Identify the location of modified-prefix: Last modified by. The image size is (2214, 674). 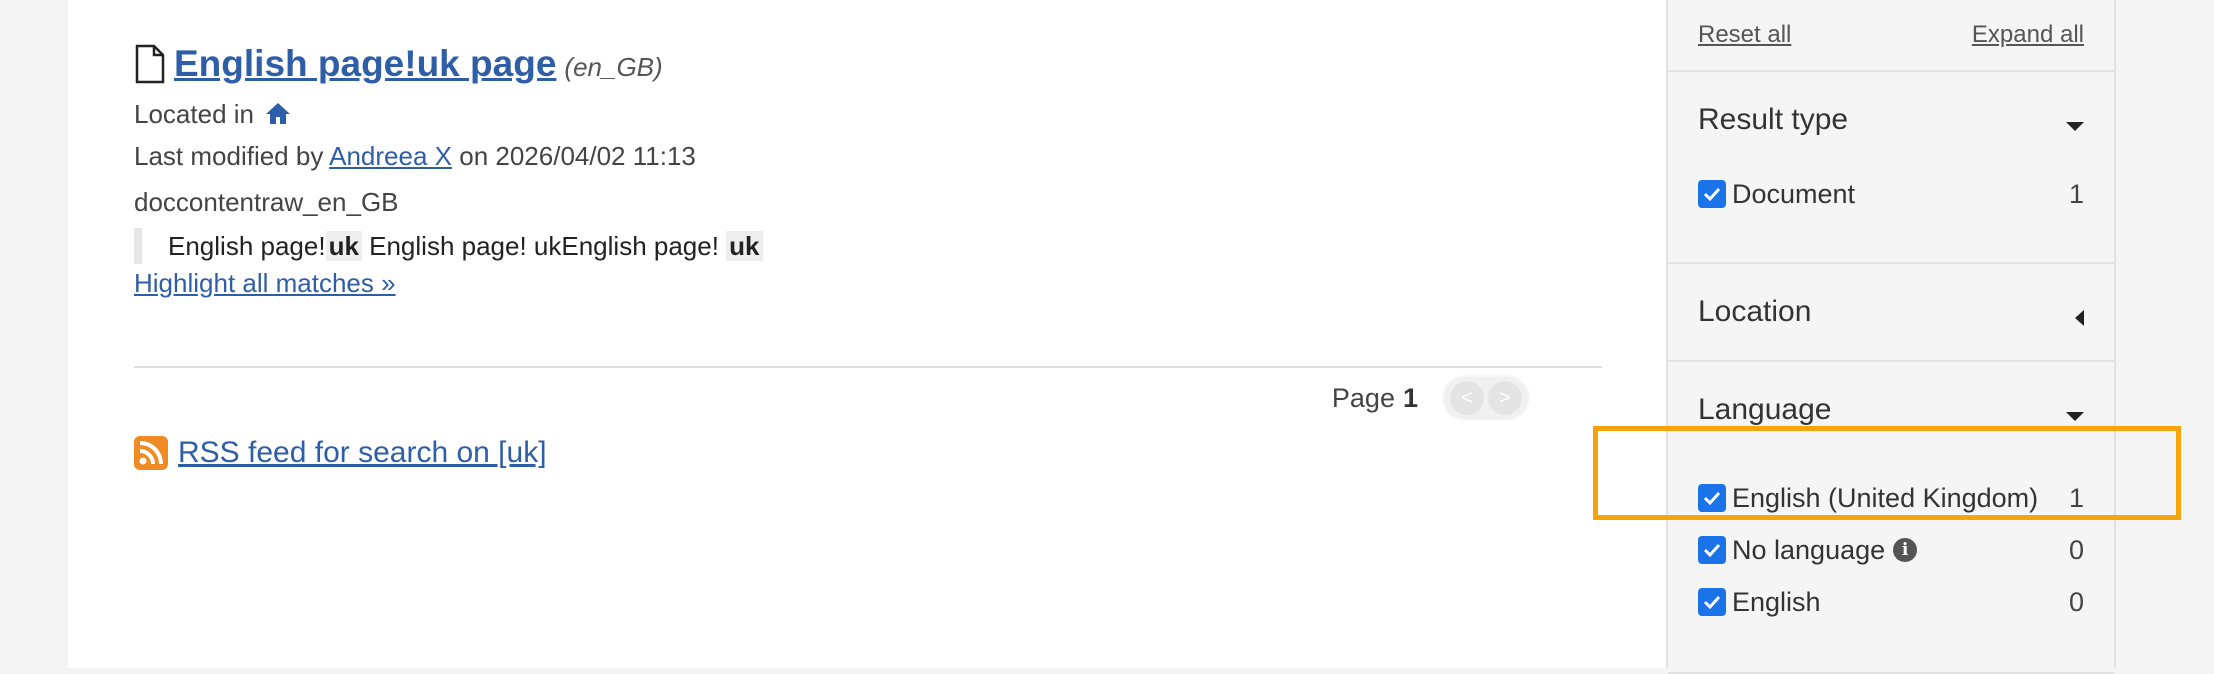
(229, 156).